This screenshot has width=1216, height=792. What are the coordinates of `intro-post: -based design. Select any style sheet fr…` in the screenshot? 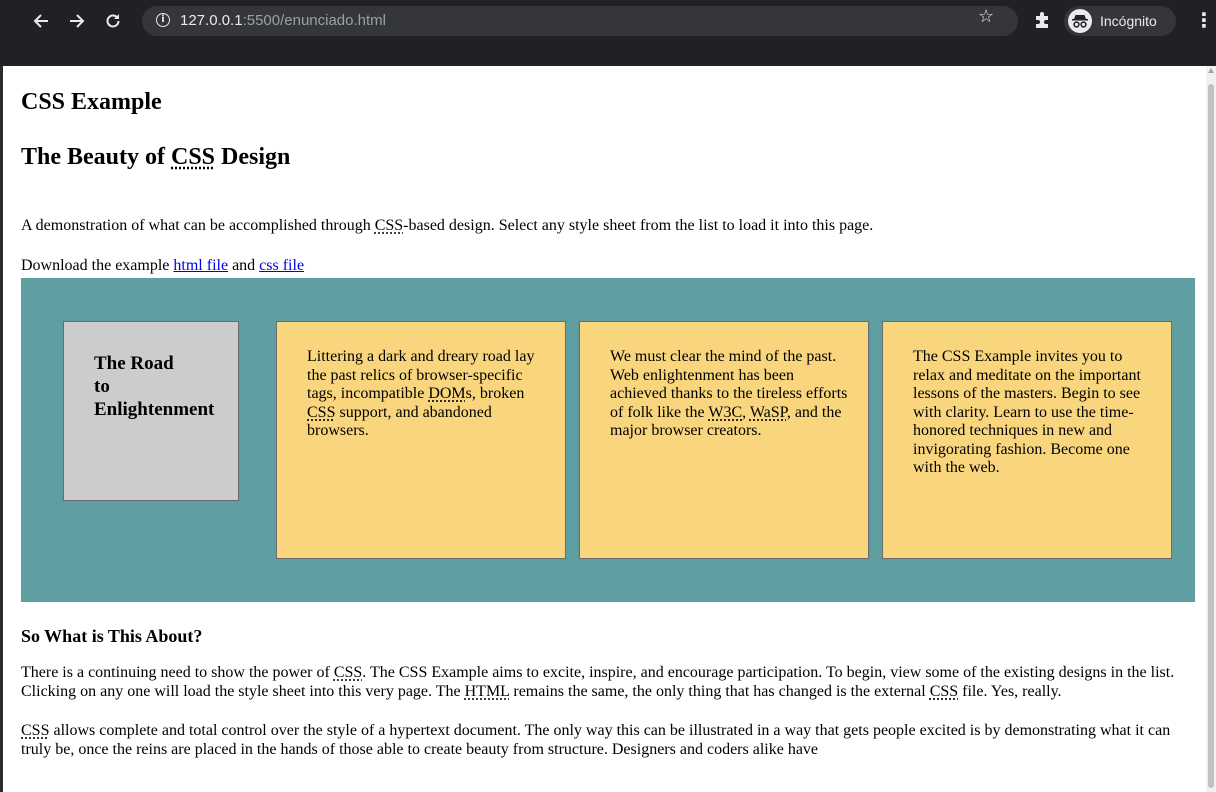 It's located at (638, 225).